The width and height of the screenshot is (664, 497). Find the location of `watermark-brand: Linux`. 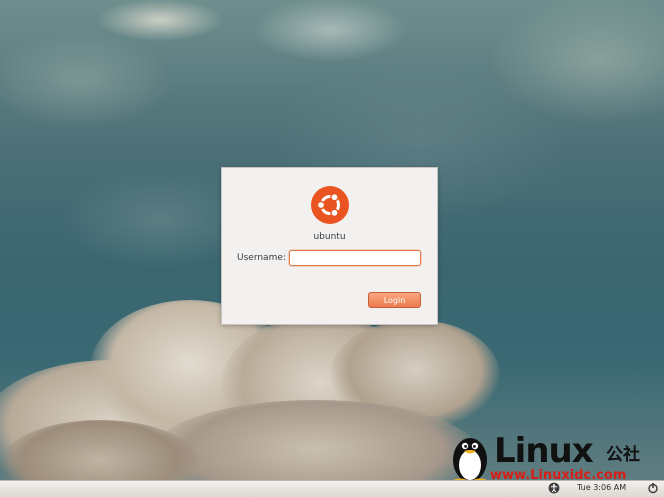

watermark-brand: Linux is located at coordinates (544, 451).